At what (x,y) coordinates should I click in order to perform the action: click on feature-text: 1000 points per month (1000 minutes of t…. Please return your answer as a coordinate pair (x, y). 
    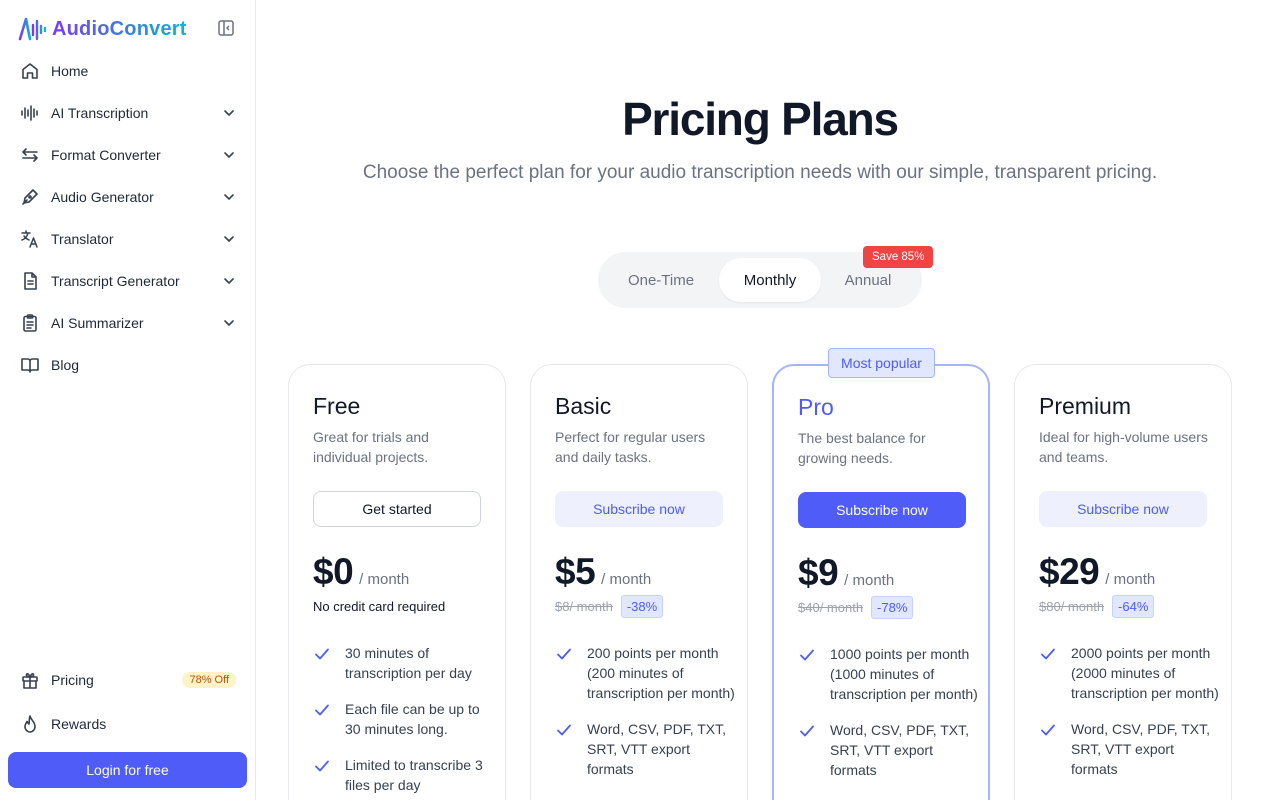
    Looking at the image, I should click on (904, 674).